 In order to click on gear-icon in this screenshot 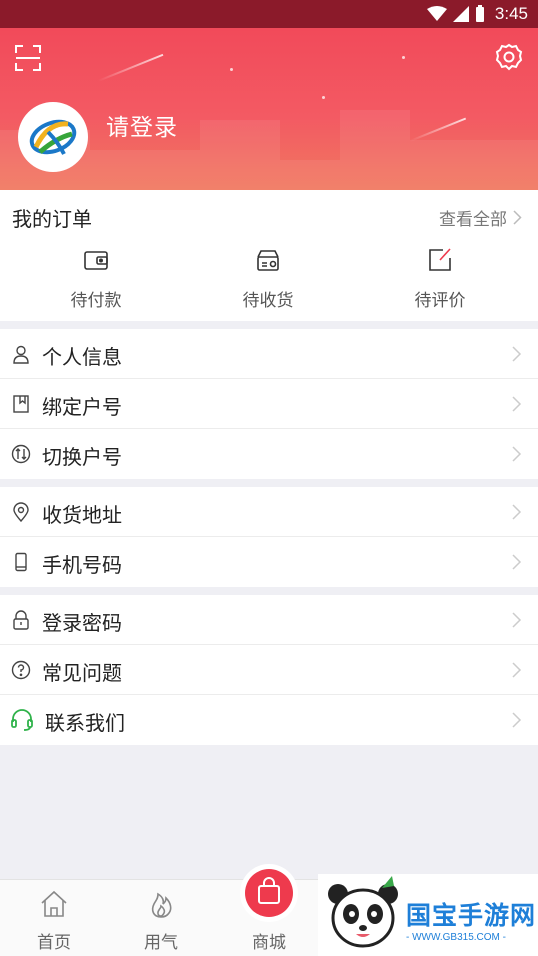, I will do `click(509, 57)`.